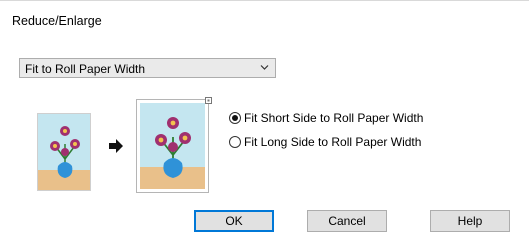 The width and height of the screenshot is (529, 243). What do you see at coordinates (470, 221) in the screenshot?
I see `help-button: Help` at bounding box center [470, 221].